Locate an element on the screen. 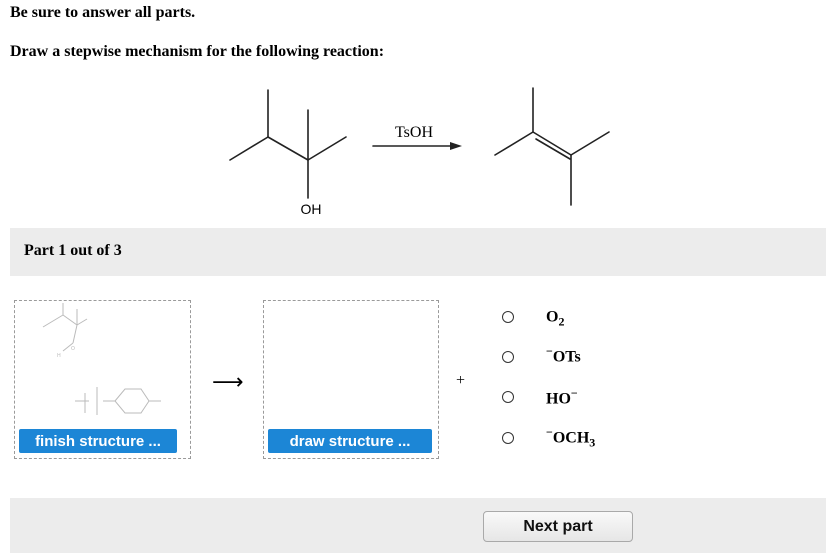  option-label: O2 is located at coordinates (555, 318).